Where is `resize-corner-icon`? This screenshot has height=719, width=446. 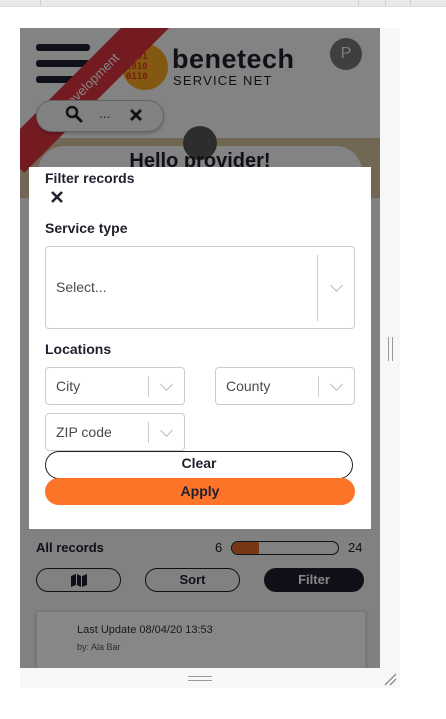 resize-corner-icon is located at coordinates (390, 679).